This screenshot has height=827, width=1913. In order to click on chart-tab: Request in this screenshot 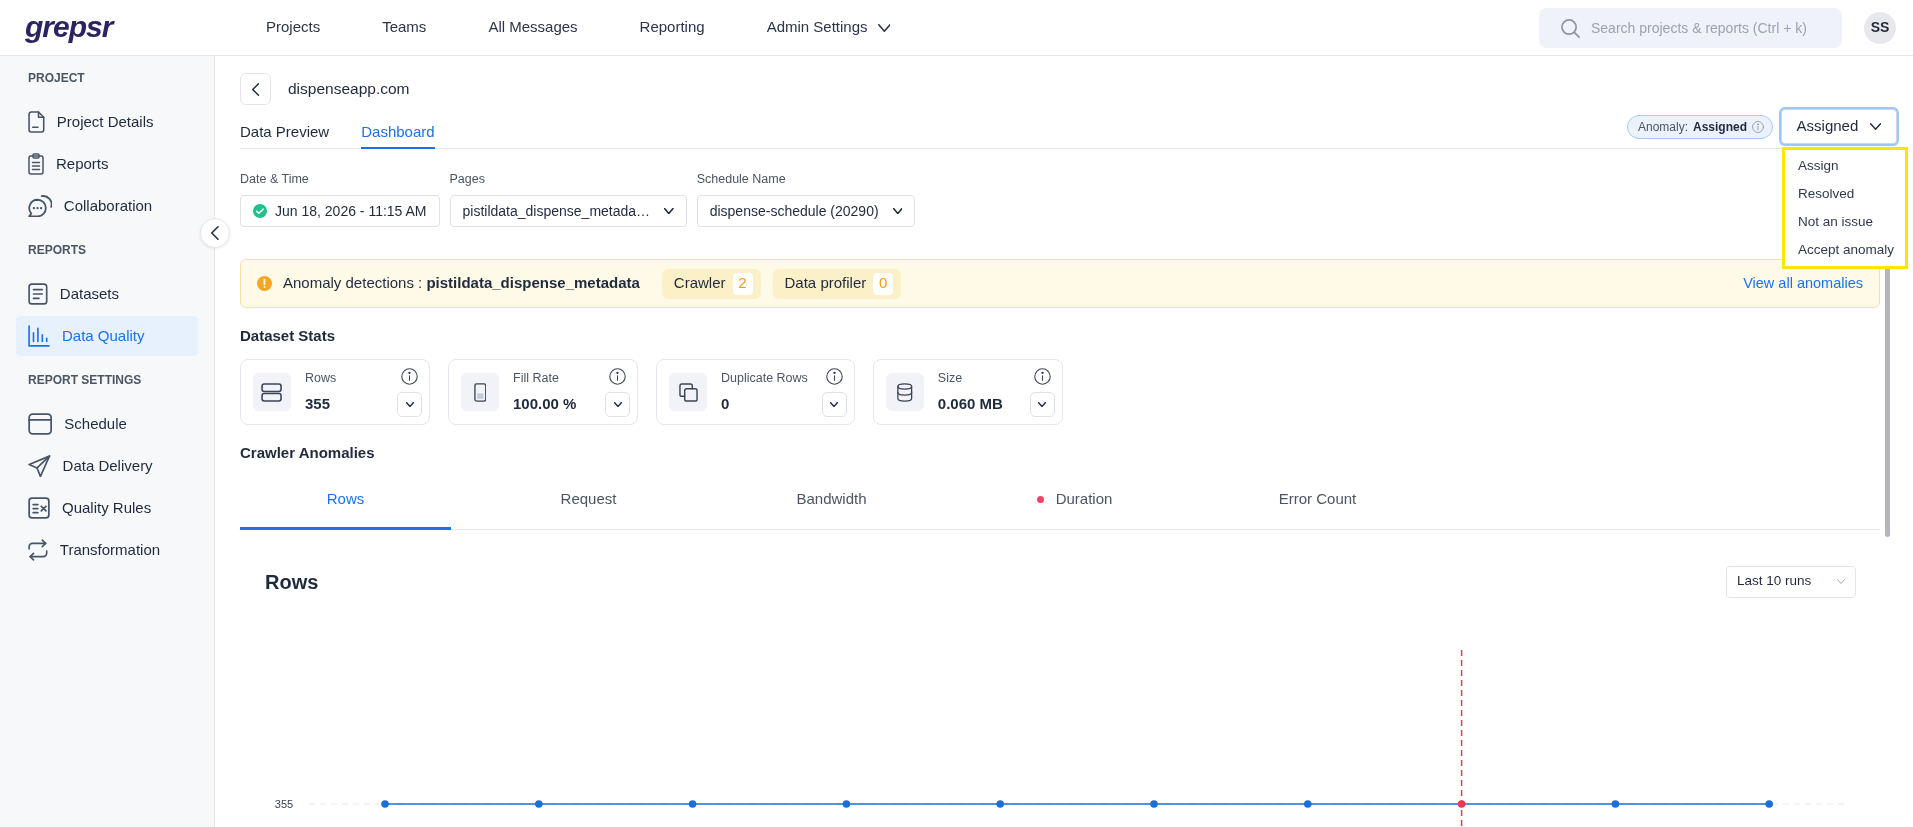, I will do `click(588, 500)`.